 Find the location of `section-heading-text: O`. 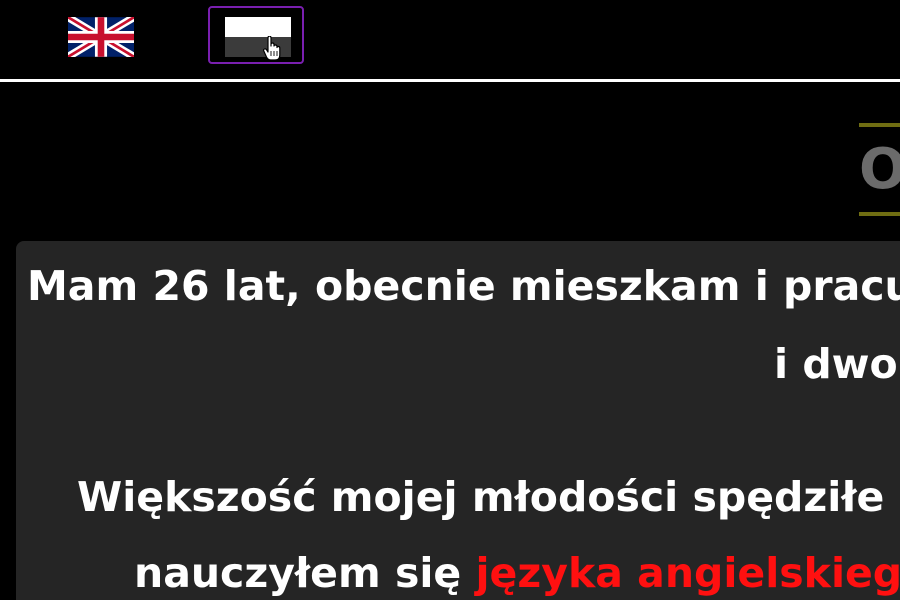

section-heading-text: O is located at coordinates (879, 169).